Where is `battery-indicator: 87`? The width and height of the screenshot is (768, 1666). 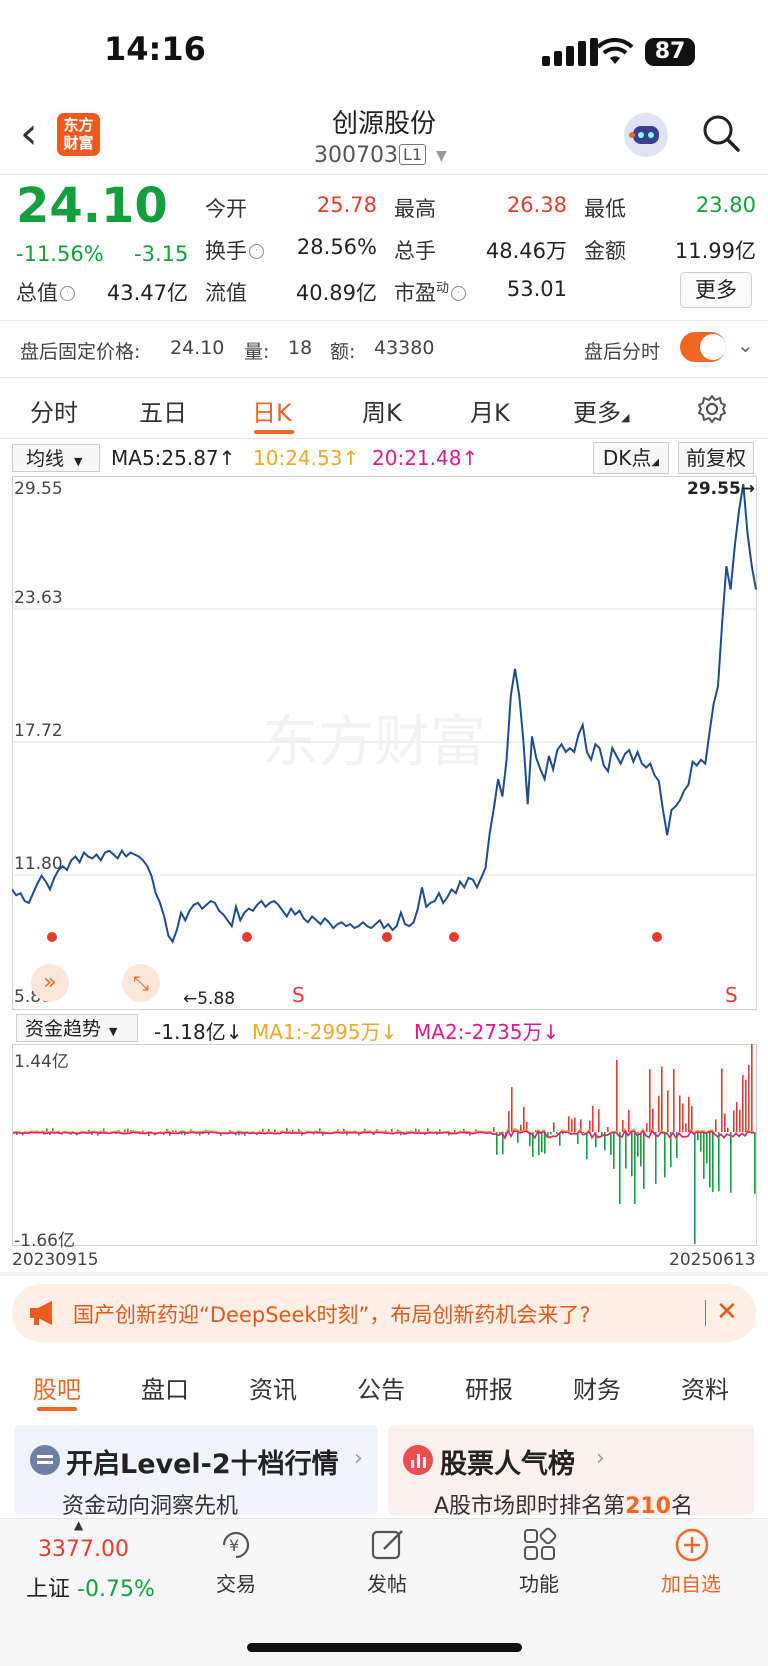 battery-indicator: 87 is located at coordinates (670, 52).